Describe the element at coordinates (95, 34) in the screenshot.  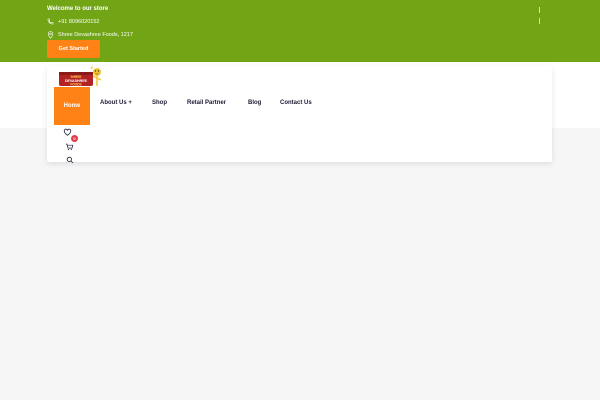
I see `address-text: Shree Devashree Foods, 1217` at that location.